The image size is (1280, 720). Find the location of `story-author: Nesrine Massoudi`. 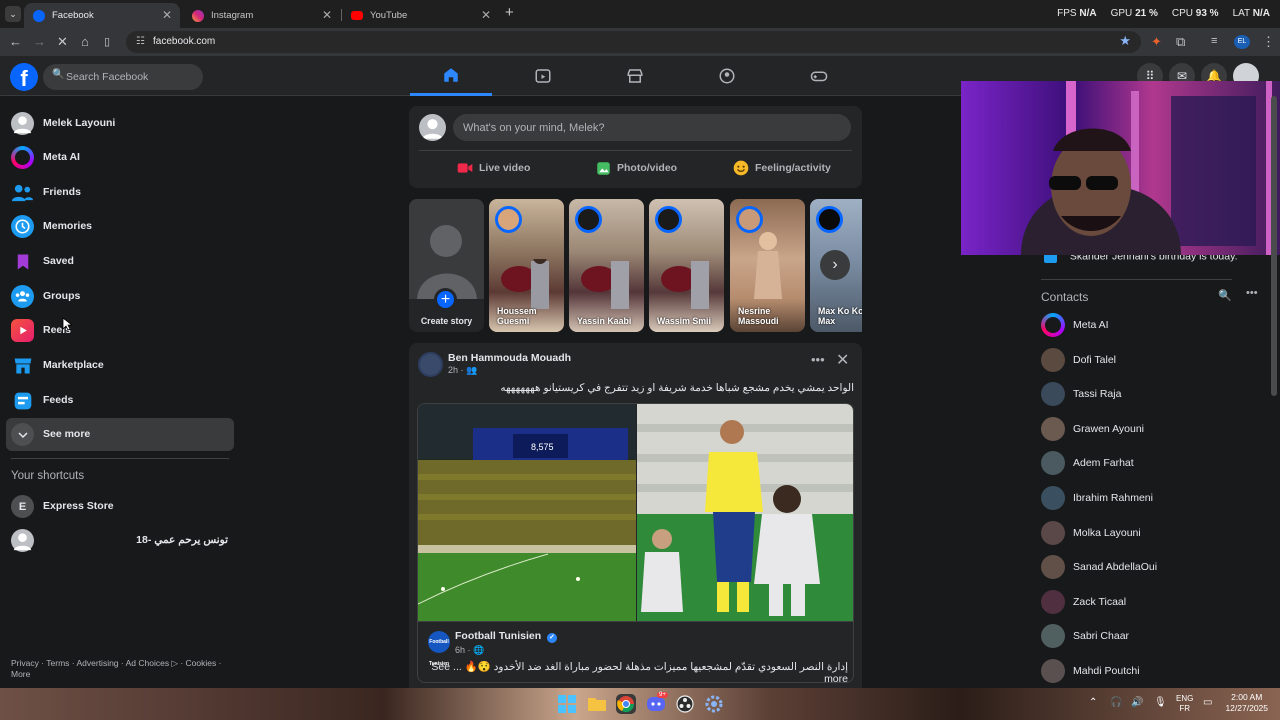

story-author: Nesrine Massoudi is located at coordinates (758, 316).